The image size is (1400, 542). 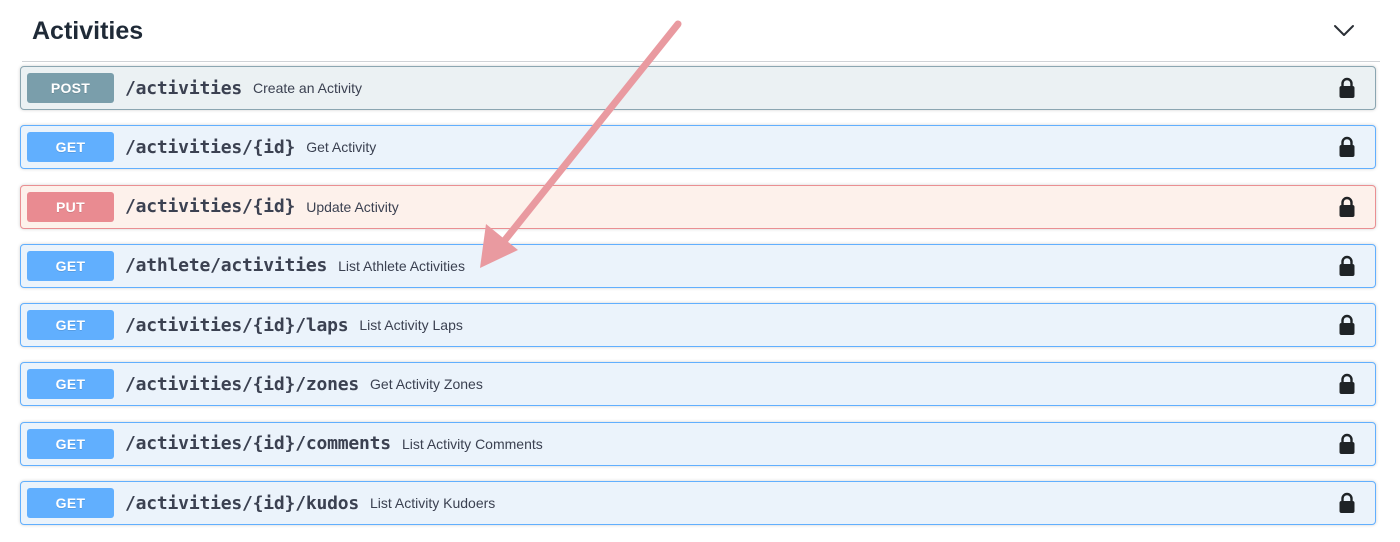 What do you see at coordinates (341, 147) in the screenshot?
I see `operation-summary: Get Activity` at bounding box center [341, 147].